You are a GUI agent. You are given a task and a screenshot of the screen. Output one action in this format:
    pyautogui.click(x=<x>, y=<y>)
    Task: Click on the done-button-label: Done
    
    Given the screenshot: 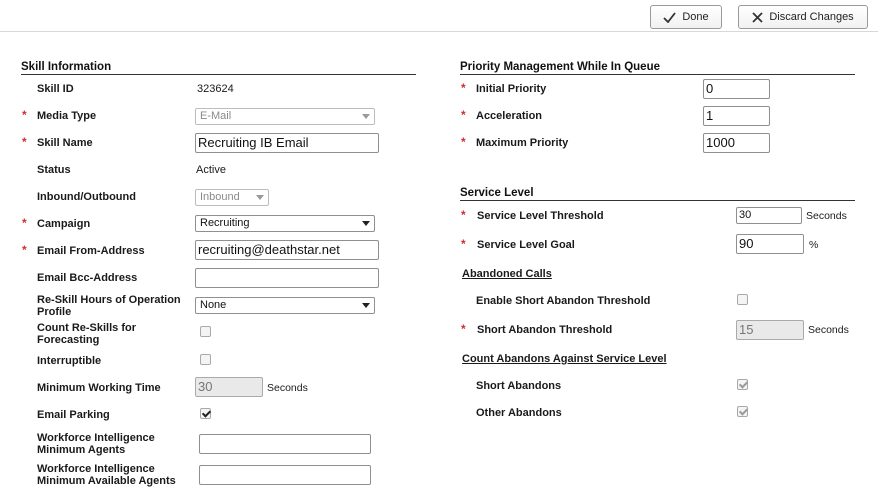 What is the action you would take?
    pyautogui.click(x=695, y=17)
    